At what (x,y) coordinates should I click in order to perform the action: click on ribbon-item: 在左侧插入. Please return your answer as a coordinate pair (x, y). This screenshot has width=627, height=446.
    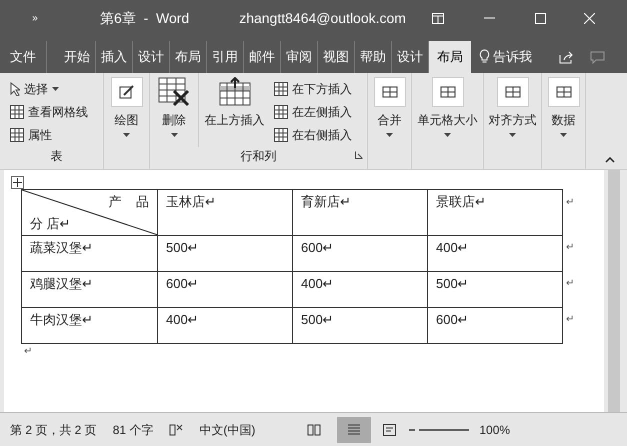
    Looking at the image, I should click on (313, 111).